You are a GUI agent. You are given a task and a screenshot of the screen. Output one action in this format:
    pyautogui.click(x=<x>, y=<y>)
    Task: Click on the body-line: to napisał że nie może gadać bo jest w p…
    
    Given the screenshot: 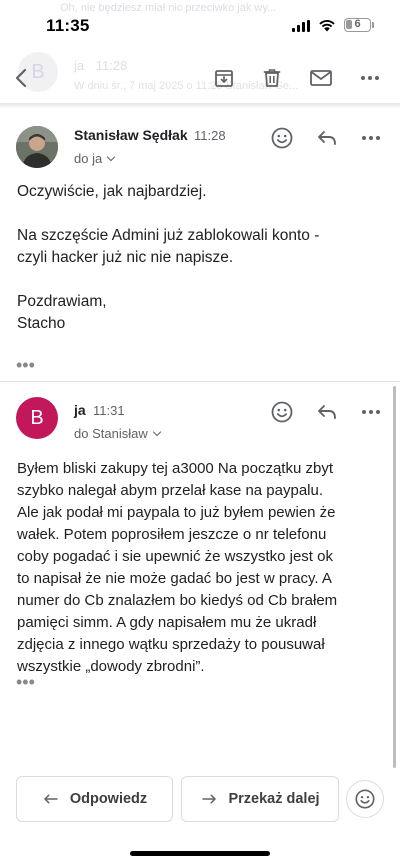 What is the action you would take?
    pyautogui.click(x=174, y=578)
    